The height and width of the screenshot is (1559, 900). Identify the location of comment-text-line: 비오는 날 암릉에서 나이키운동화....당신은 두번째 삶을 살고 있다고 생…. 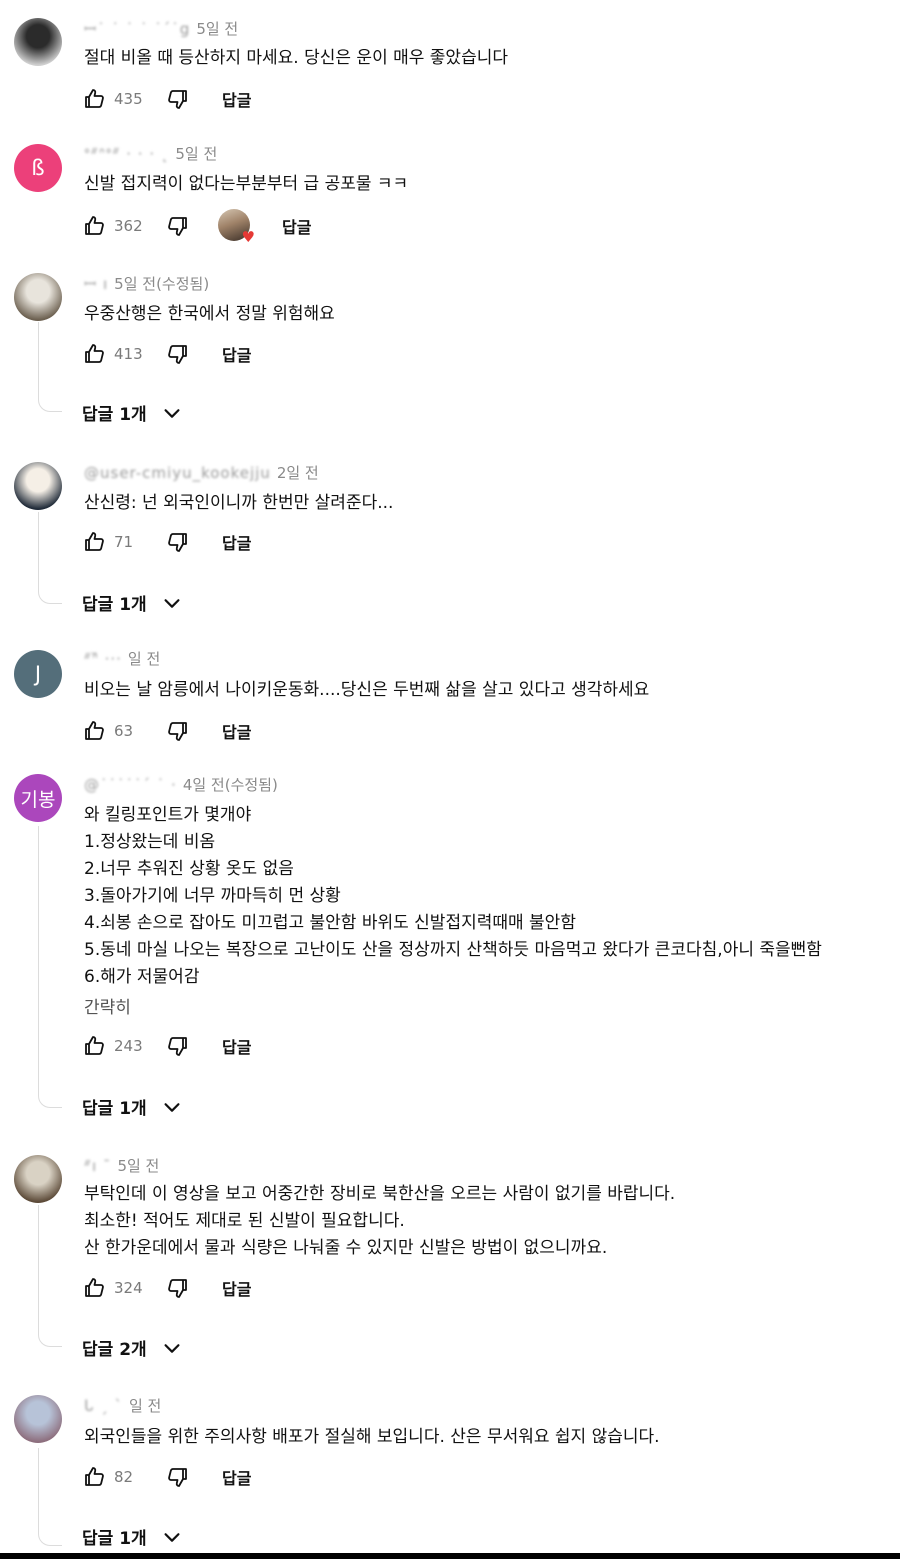
(367, 690).